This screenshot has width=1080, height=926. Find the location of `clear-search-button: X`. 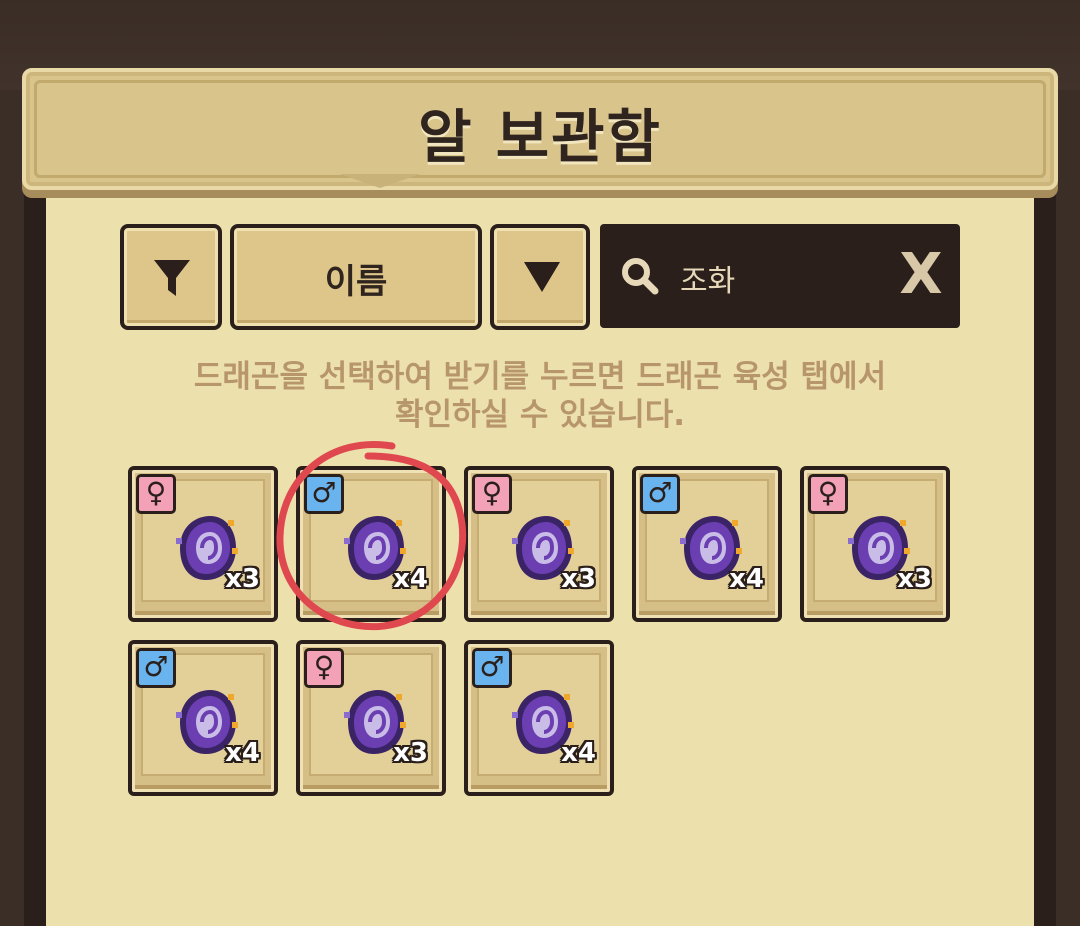

clear-search-button: X is located at coordinates (921, 274).